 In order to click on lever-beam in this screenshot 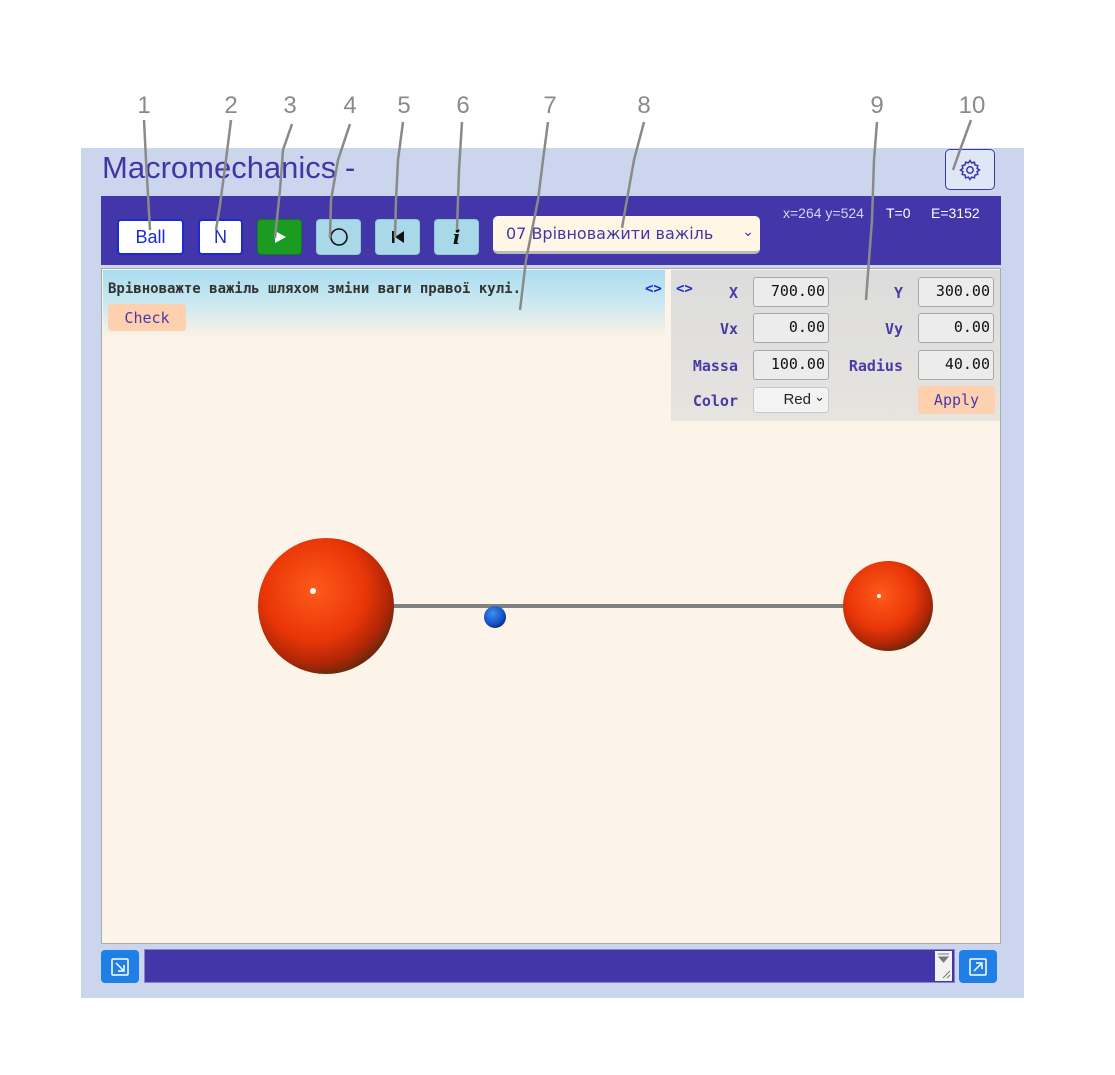, I will do `click(606, 606)`.